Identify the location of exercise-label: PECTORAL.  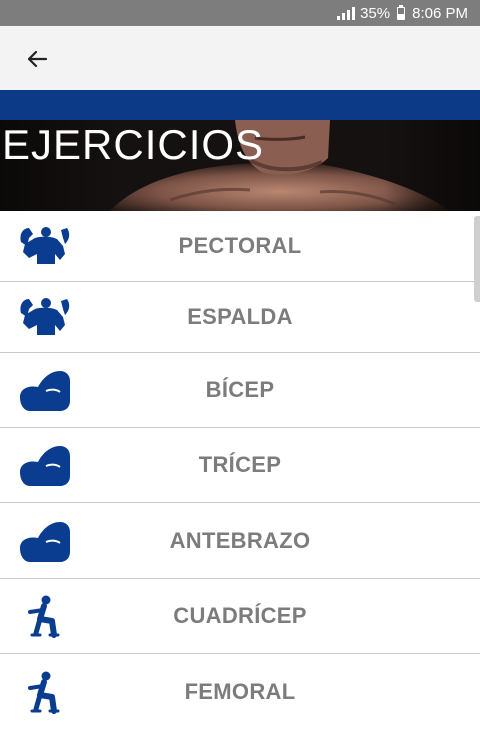
(240, 245).